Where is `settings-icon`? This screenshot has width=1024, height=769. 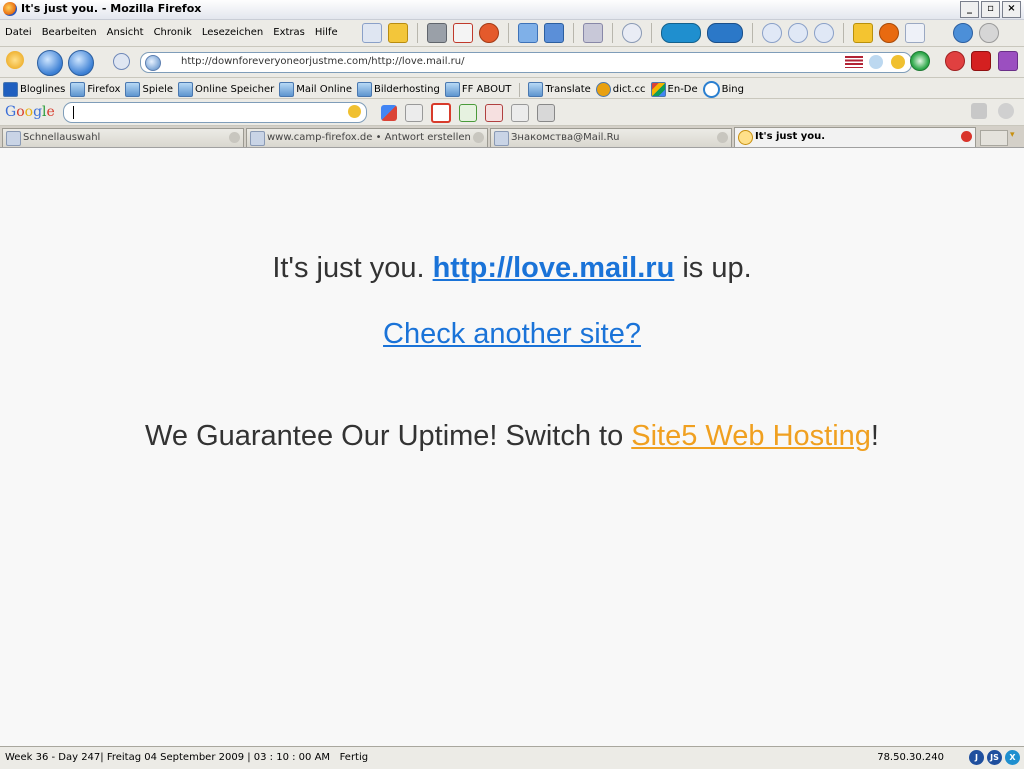
settings-icon is located at coordinates (1006, 111).